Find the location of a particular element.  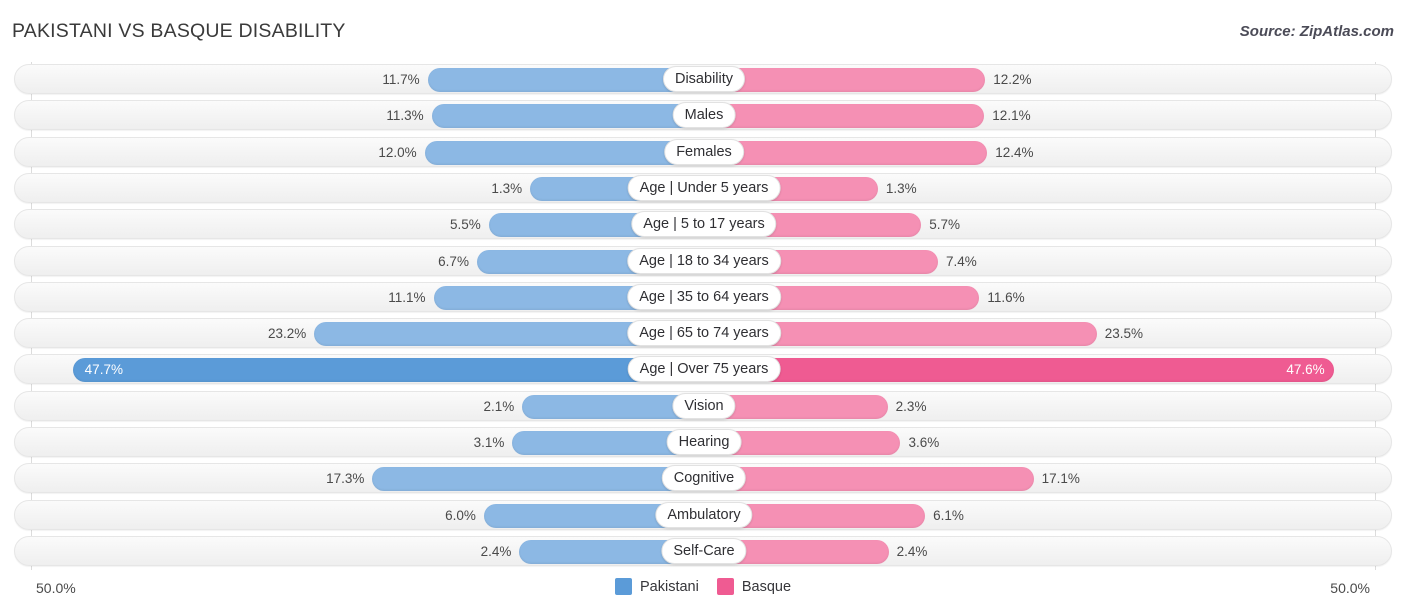

row-label-pill: Cognitive is located at coordinates (704, 478).